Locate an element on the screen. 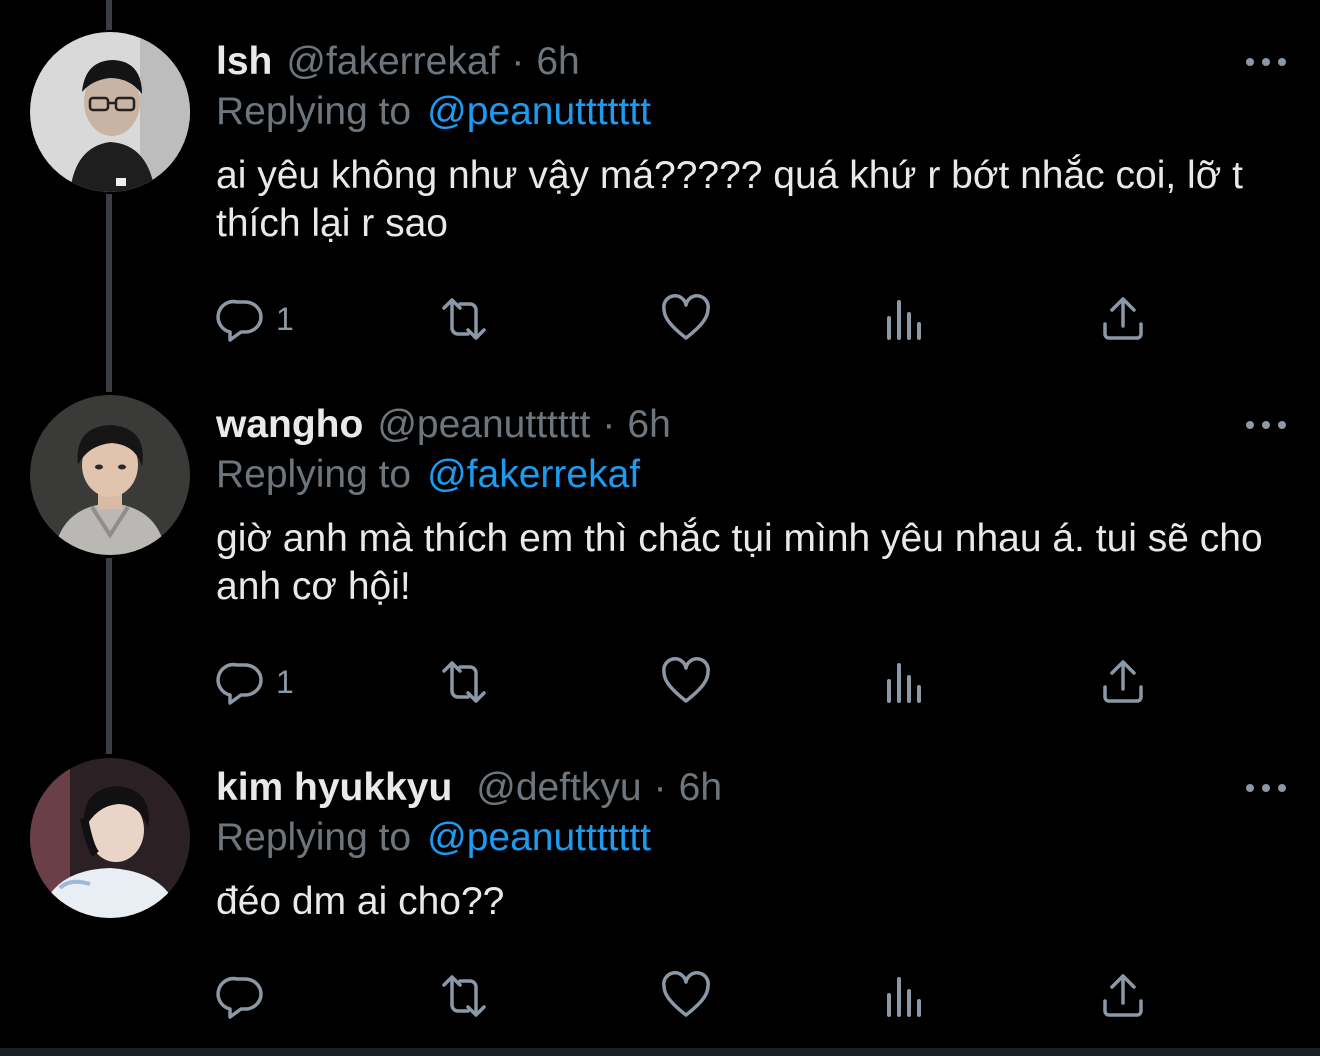  reply-button is located at coordinates (246, 996).